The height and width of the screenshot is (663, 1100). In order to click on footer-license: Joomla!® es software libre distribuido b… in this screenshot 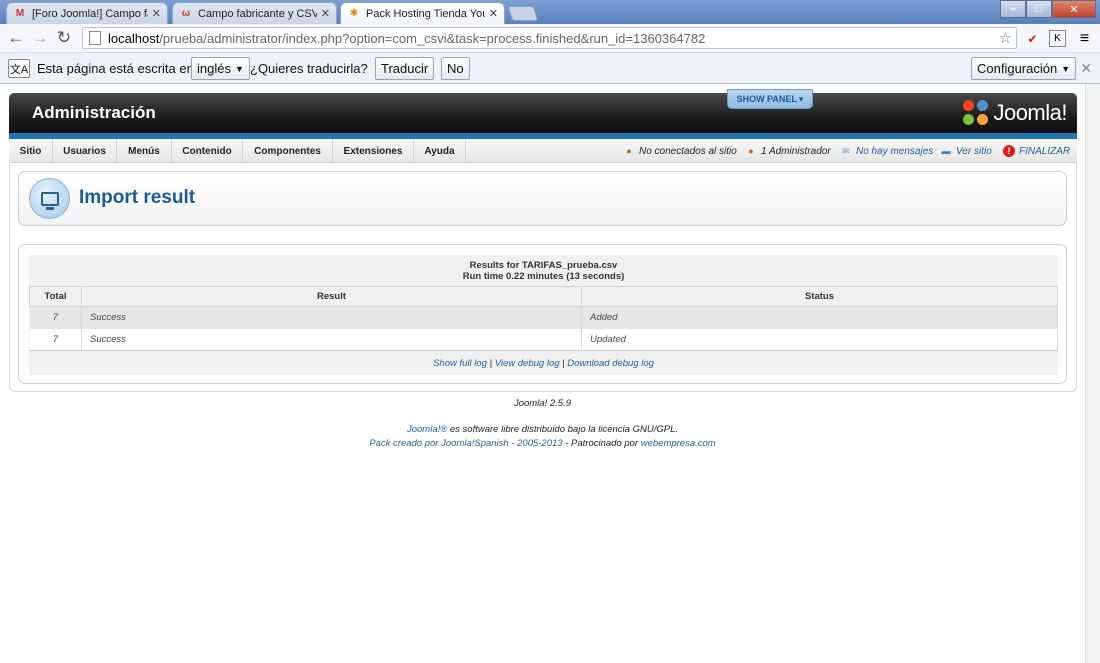, I will do `click(542, 429)`.